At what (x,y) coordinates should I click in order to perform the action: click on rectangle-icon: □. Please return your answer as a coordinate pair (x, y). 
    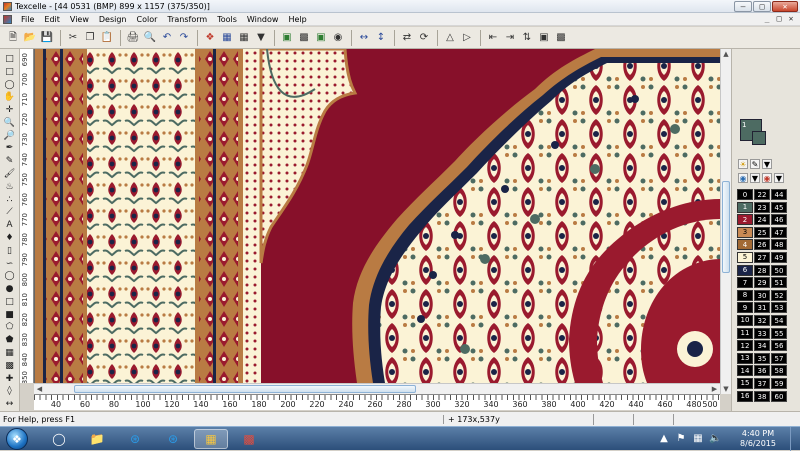
    Looking at the image, I should click on (10, 302).